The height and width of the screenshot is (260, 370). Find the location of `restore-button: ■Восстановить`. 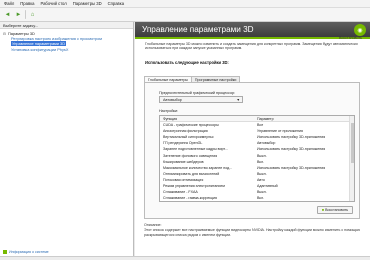

restore-button: ■Восстановить is located at coordinates (335, 210).